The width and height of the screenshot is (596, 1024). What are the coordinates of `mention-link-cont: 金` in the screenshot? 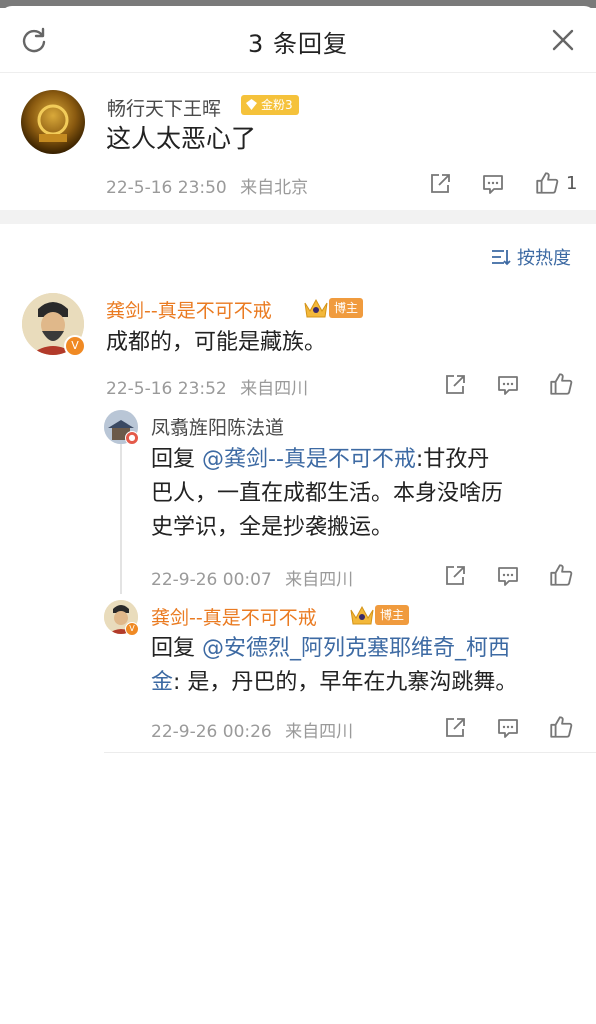 It's located at (162, 682).